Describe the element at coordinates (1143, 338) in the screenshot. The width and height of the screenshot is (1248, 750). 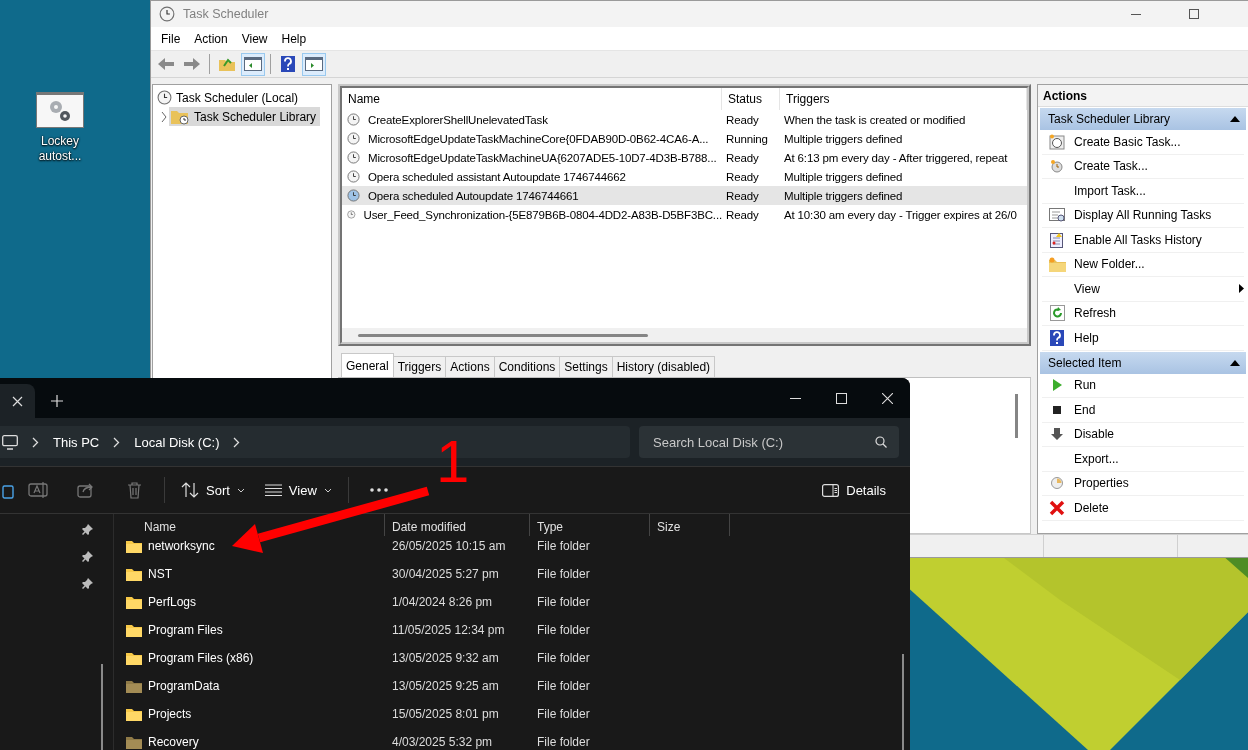
I see `task-command: Help` at that location.